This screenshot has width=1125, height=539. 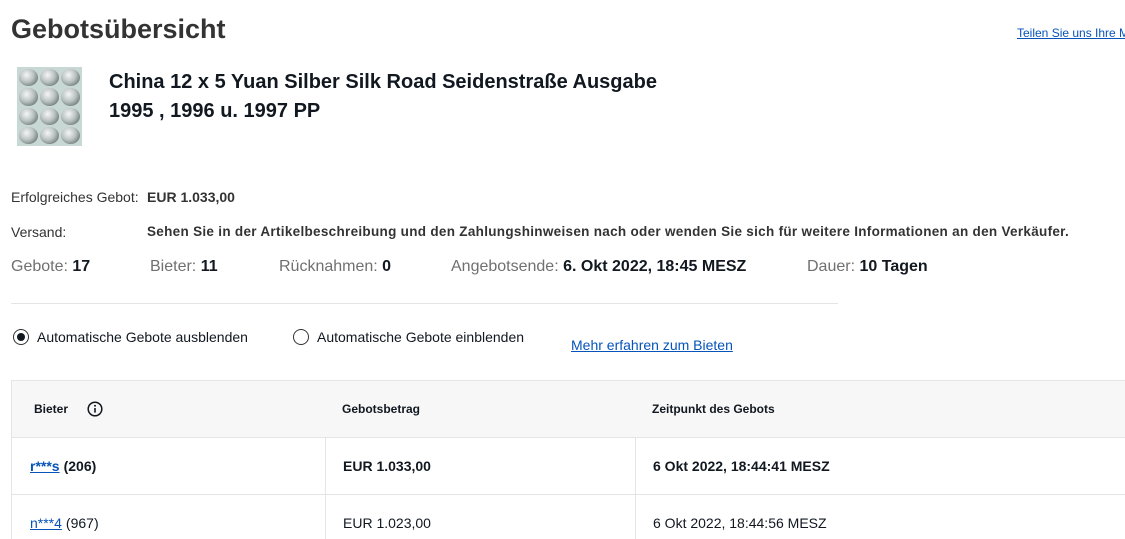 I want to click on bidder-feedback-score: (967), so click(x=82, y=523).